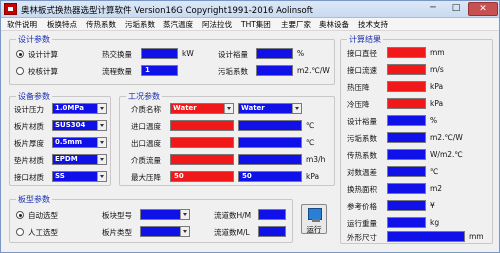 This screenshot has height=253, width=500. What do you see at coordinates (202, 125) in the screenshot?
I see `hot-inlet-temp-input` at bounding box center [202, 125].